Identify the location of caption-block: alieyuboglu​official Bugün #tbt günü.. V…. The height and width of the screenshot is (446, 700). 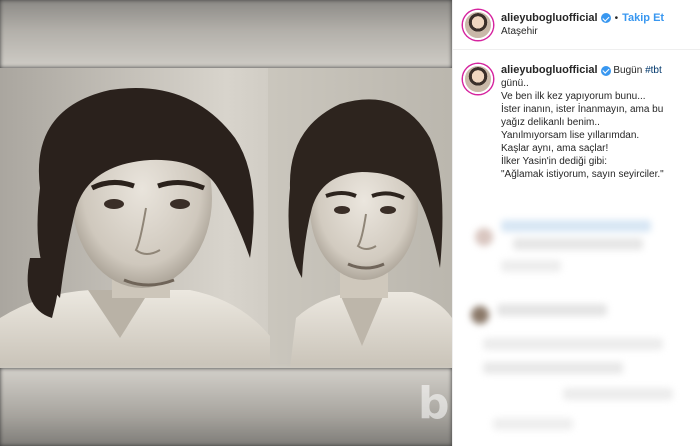
(576, 115).